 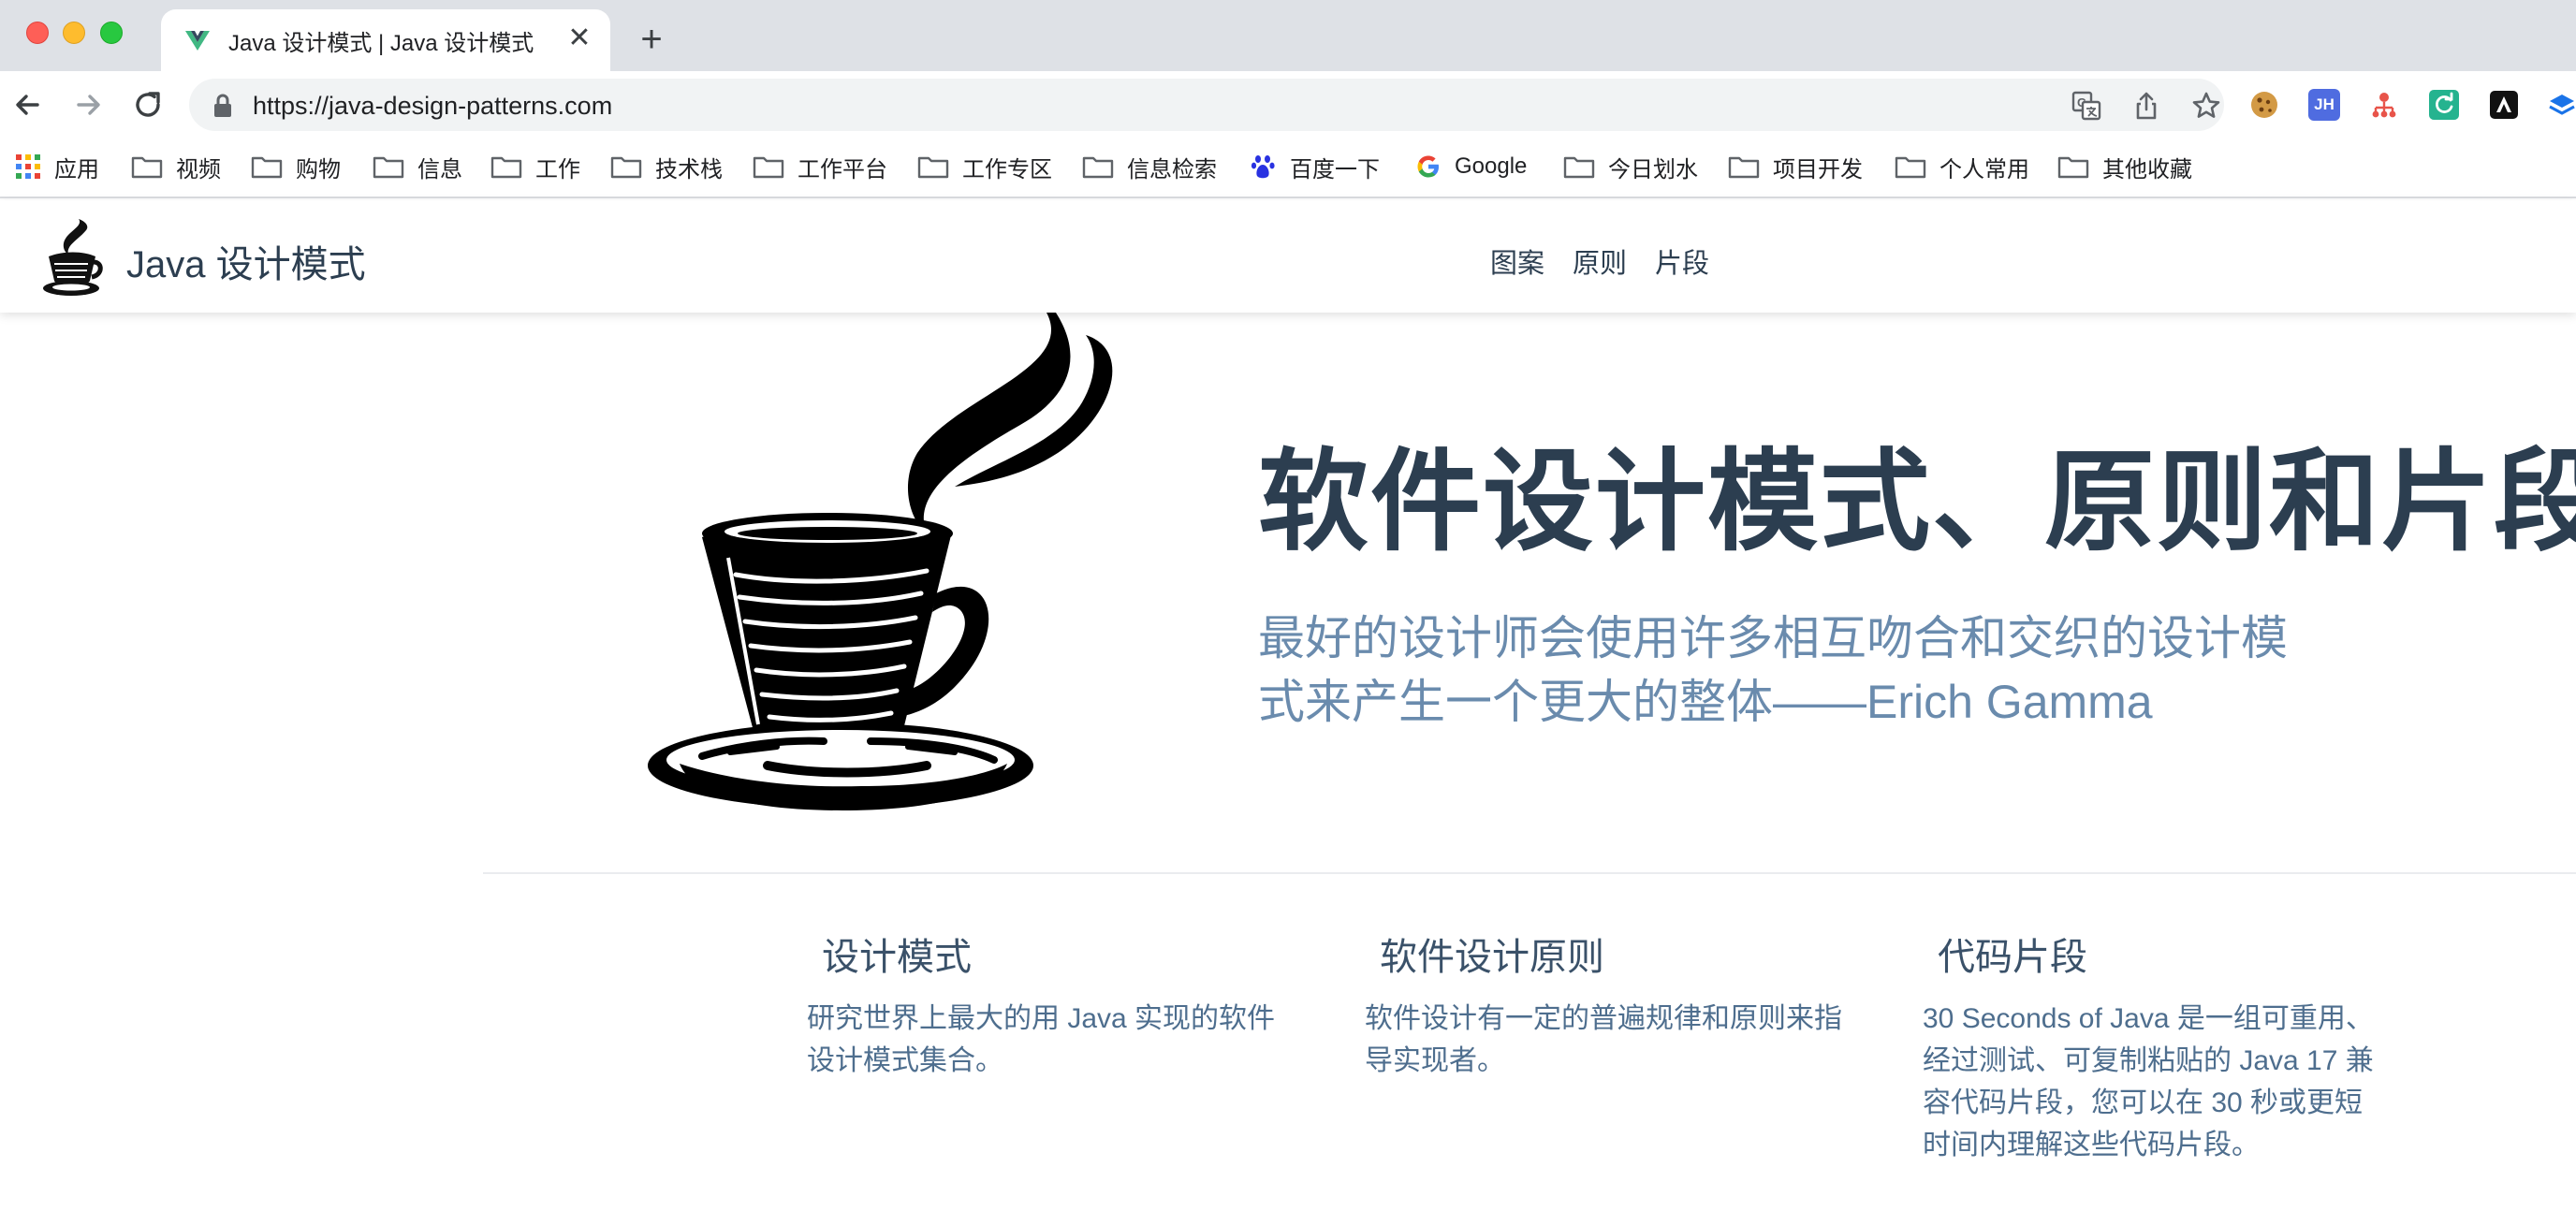 I want to click on site-favicon-icon, so click(x=197, y=41).